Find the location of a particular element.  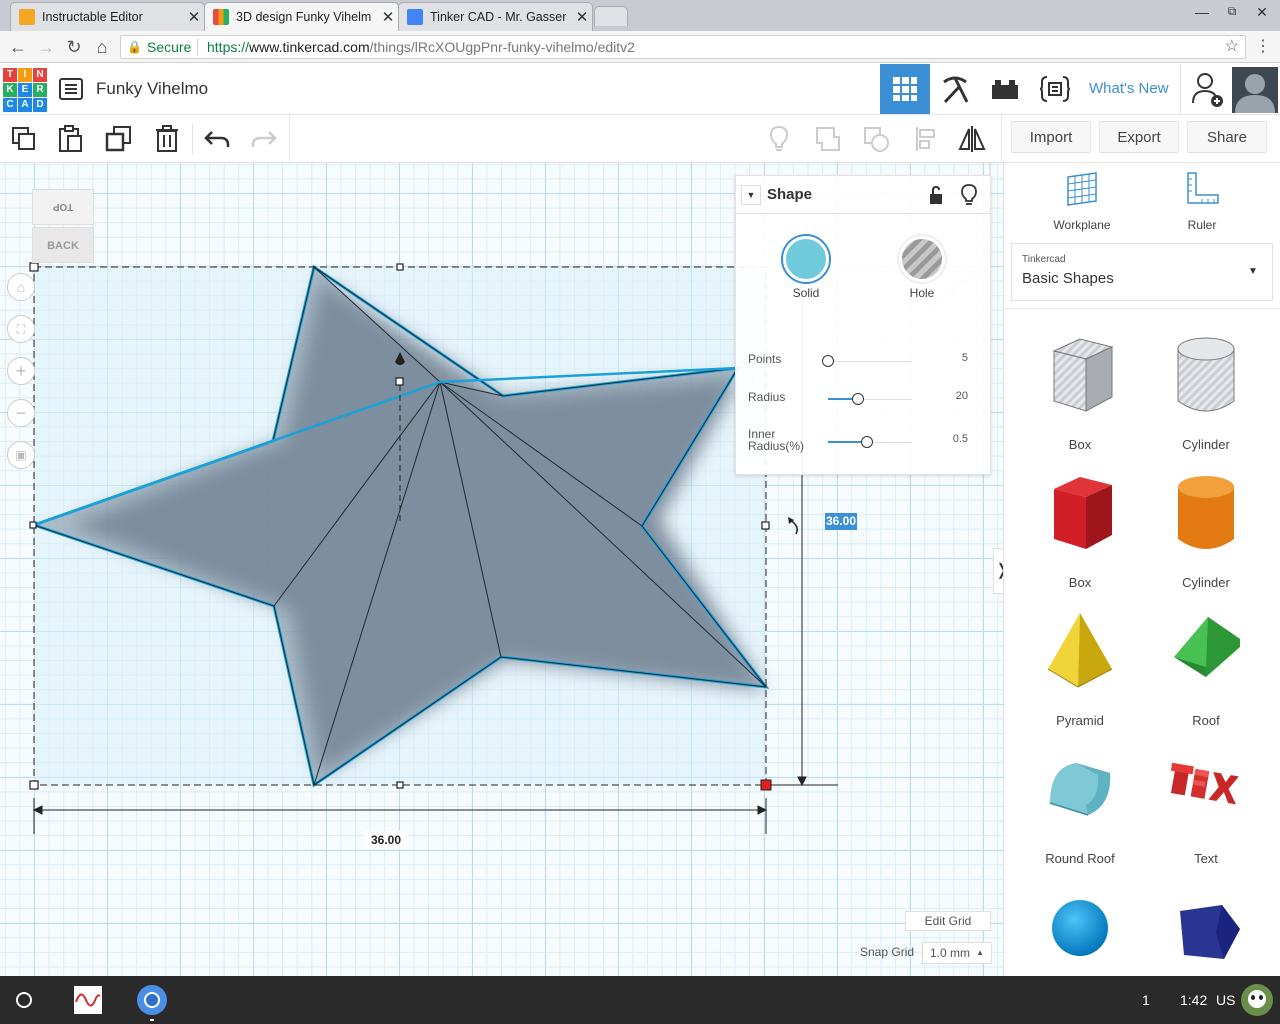

tab-3d-design: 3D design Funky Vihelm ✕ is located at coordinates (301, 16).